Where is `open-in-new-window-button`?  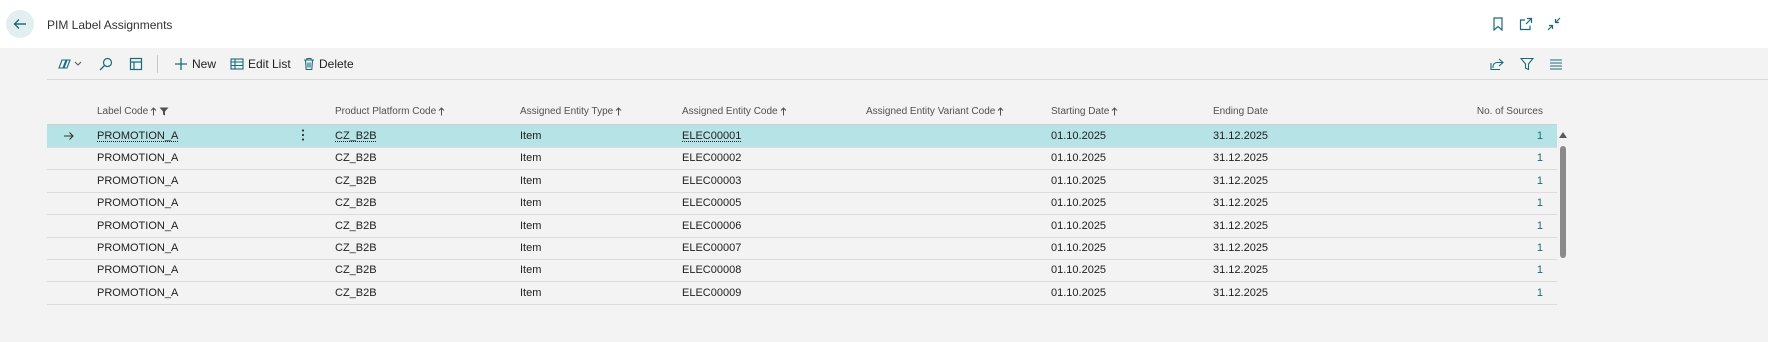
open-in-new-window-button is located at coordinates (1526, 24).